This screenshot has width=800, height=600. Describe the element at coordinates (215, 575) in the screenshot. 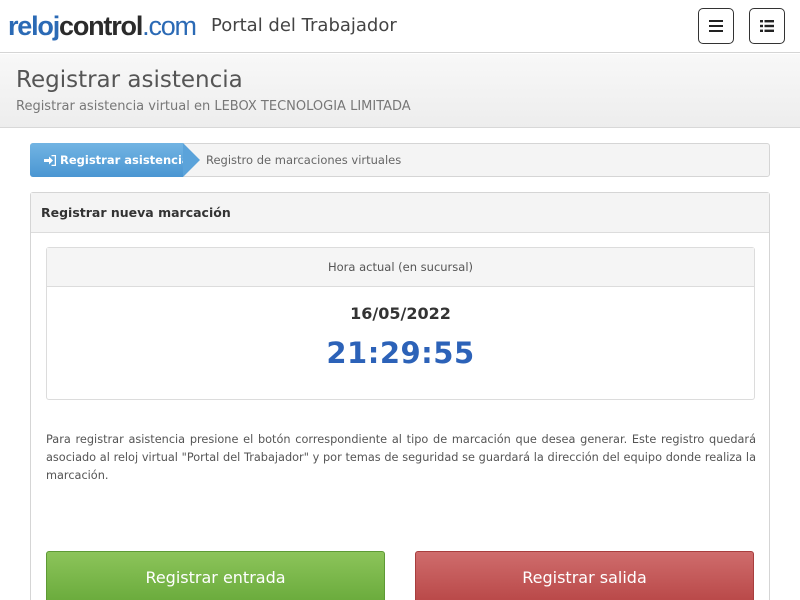

I see `register-entry-button: Registrar entrada` at that location.